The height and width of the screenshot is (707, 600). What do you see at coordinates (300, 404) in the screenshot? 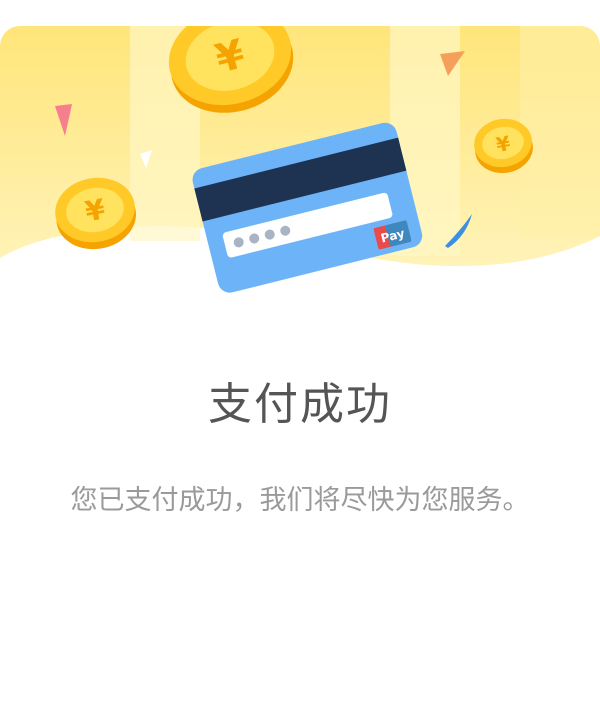
I see `page-title: 支付成功` at bounding box center [300, 404].